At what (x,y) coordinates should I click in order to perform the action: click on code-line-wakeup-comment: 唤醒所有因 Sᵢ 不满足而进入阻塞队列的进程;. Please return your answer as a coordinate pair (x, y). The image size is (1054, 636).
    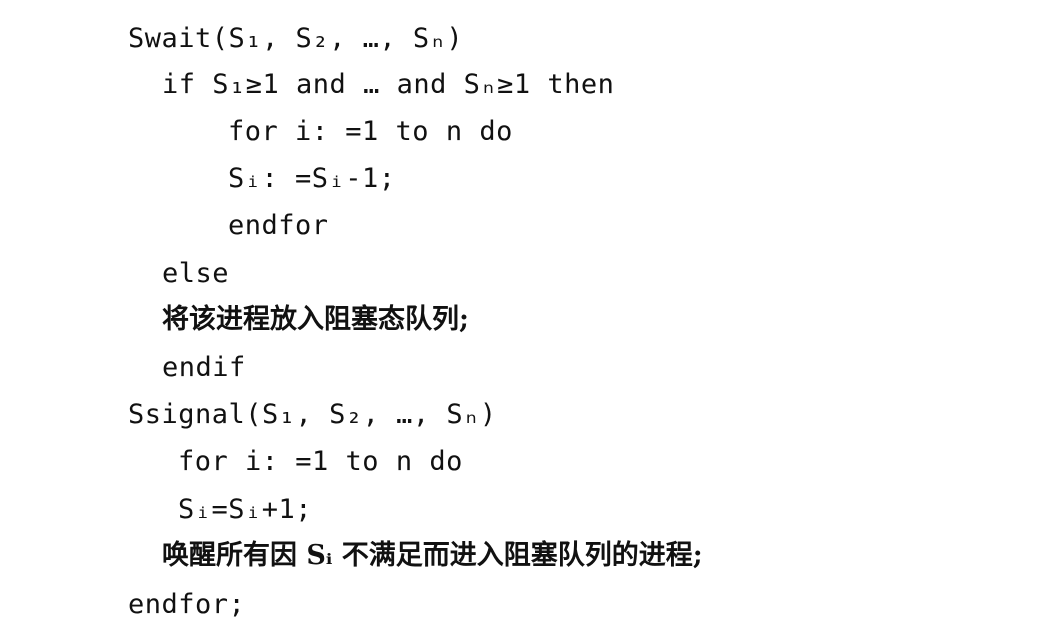
    Looking at the image, I should click on (432, 555).